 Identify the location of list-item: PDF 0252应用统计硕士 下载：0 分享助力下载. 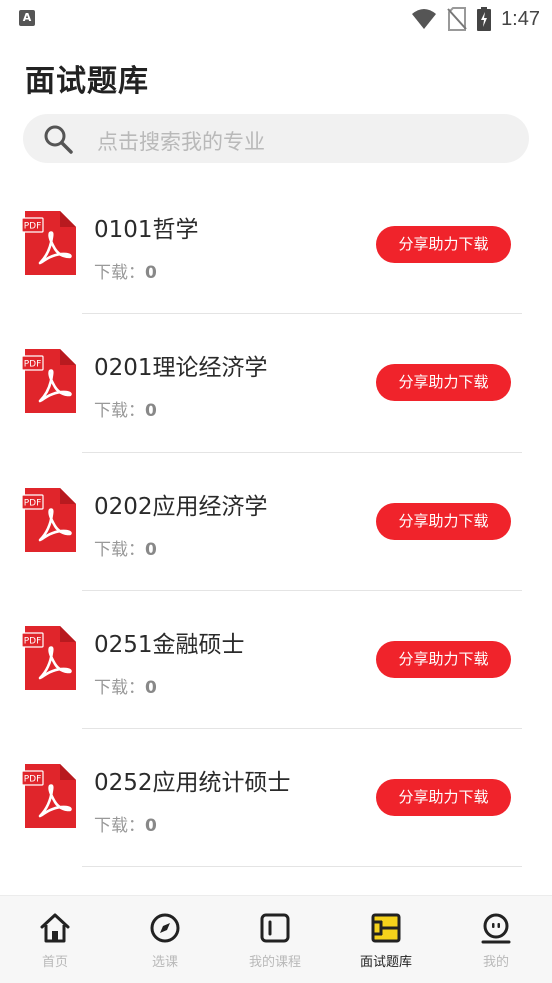
(276, 798).